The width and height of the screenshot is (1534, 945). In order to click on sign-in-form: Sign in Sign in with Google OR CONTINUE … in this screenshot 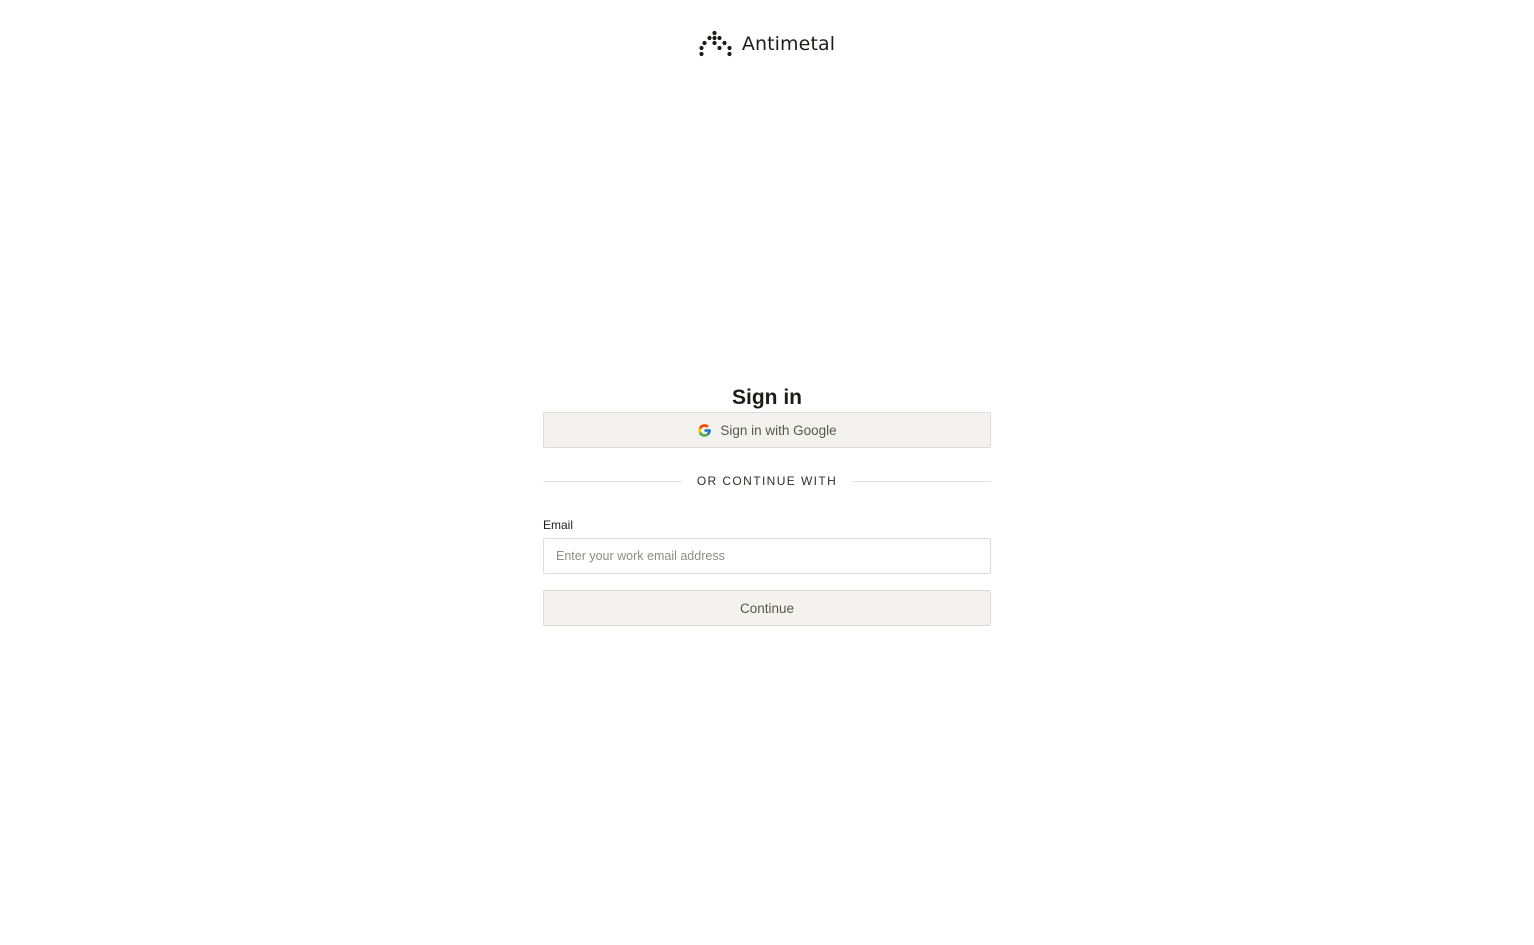, I will do `click(767, 504)`.